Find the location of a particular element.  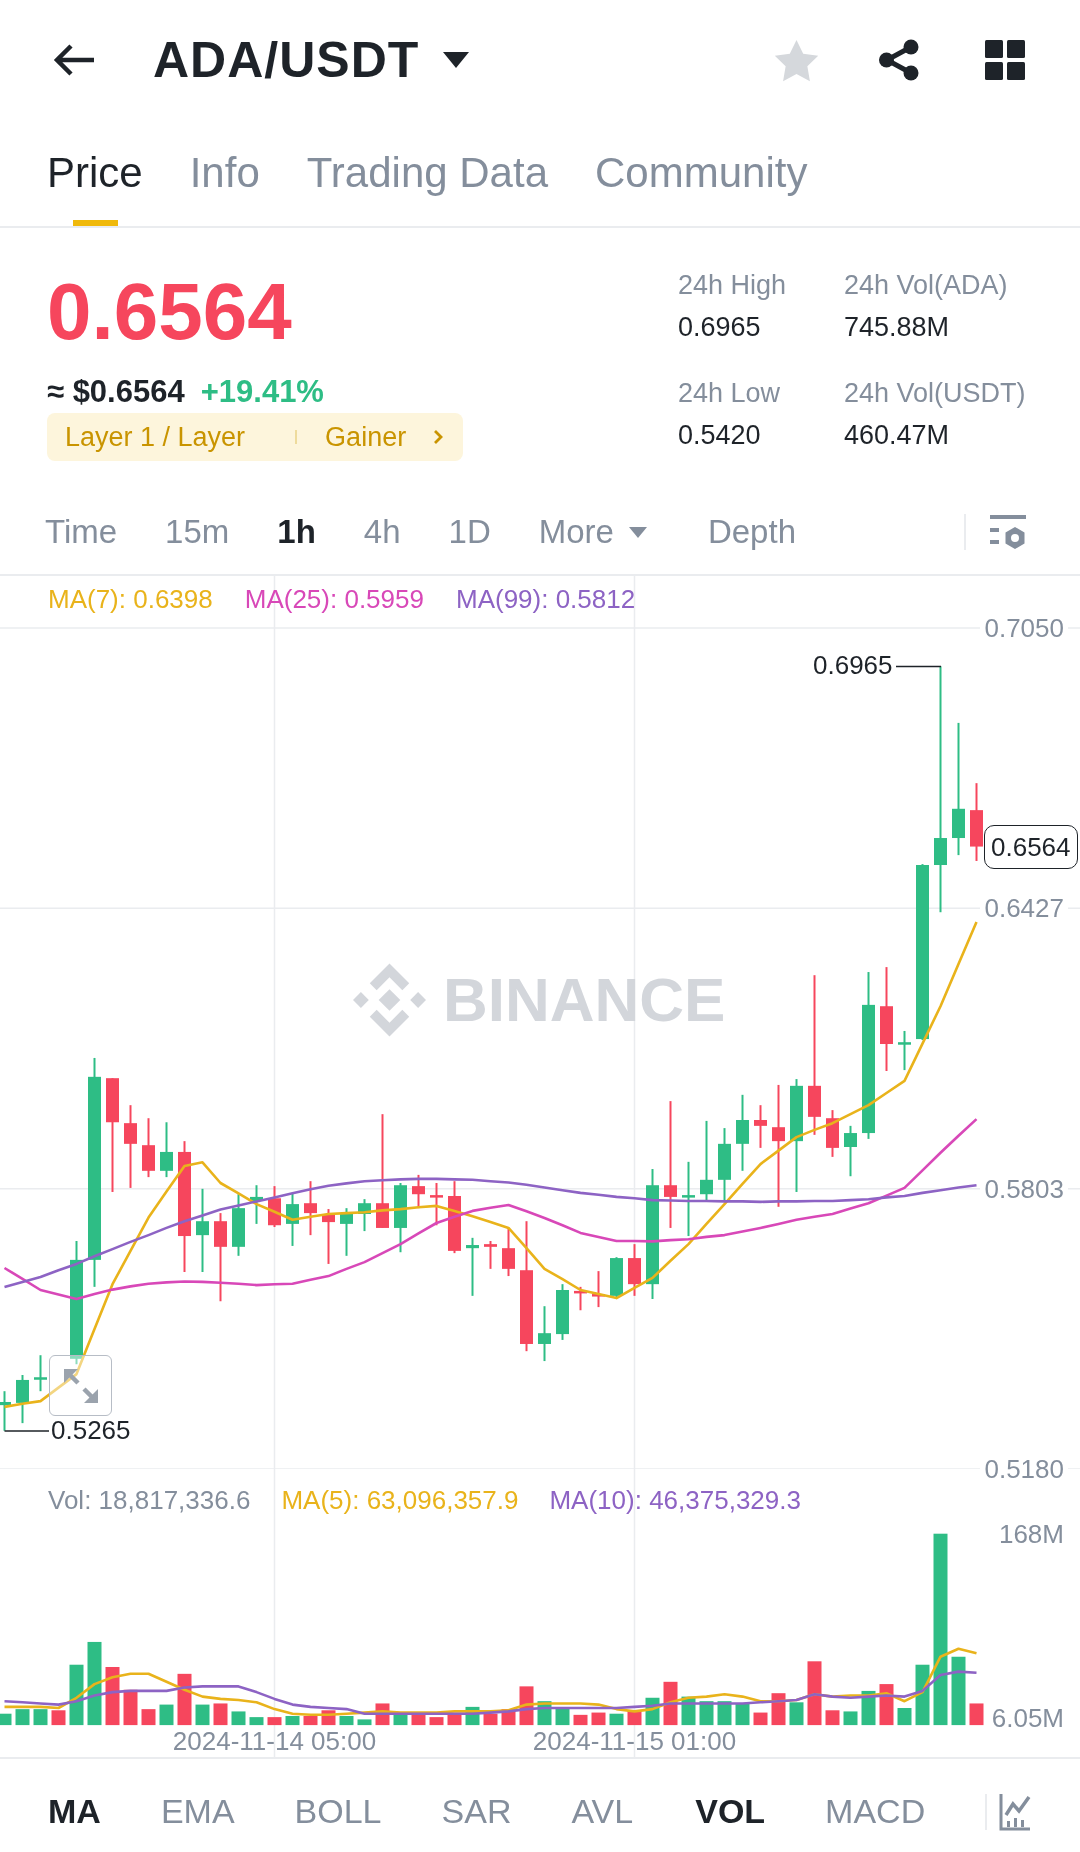

low-price-label: 0.5265 is located at coordinates (91, 1430).